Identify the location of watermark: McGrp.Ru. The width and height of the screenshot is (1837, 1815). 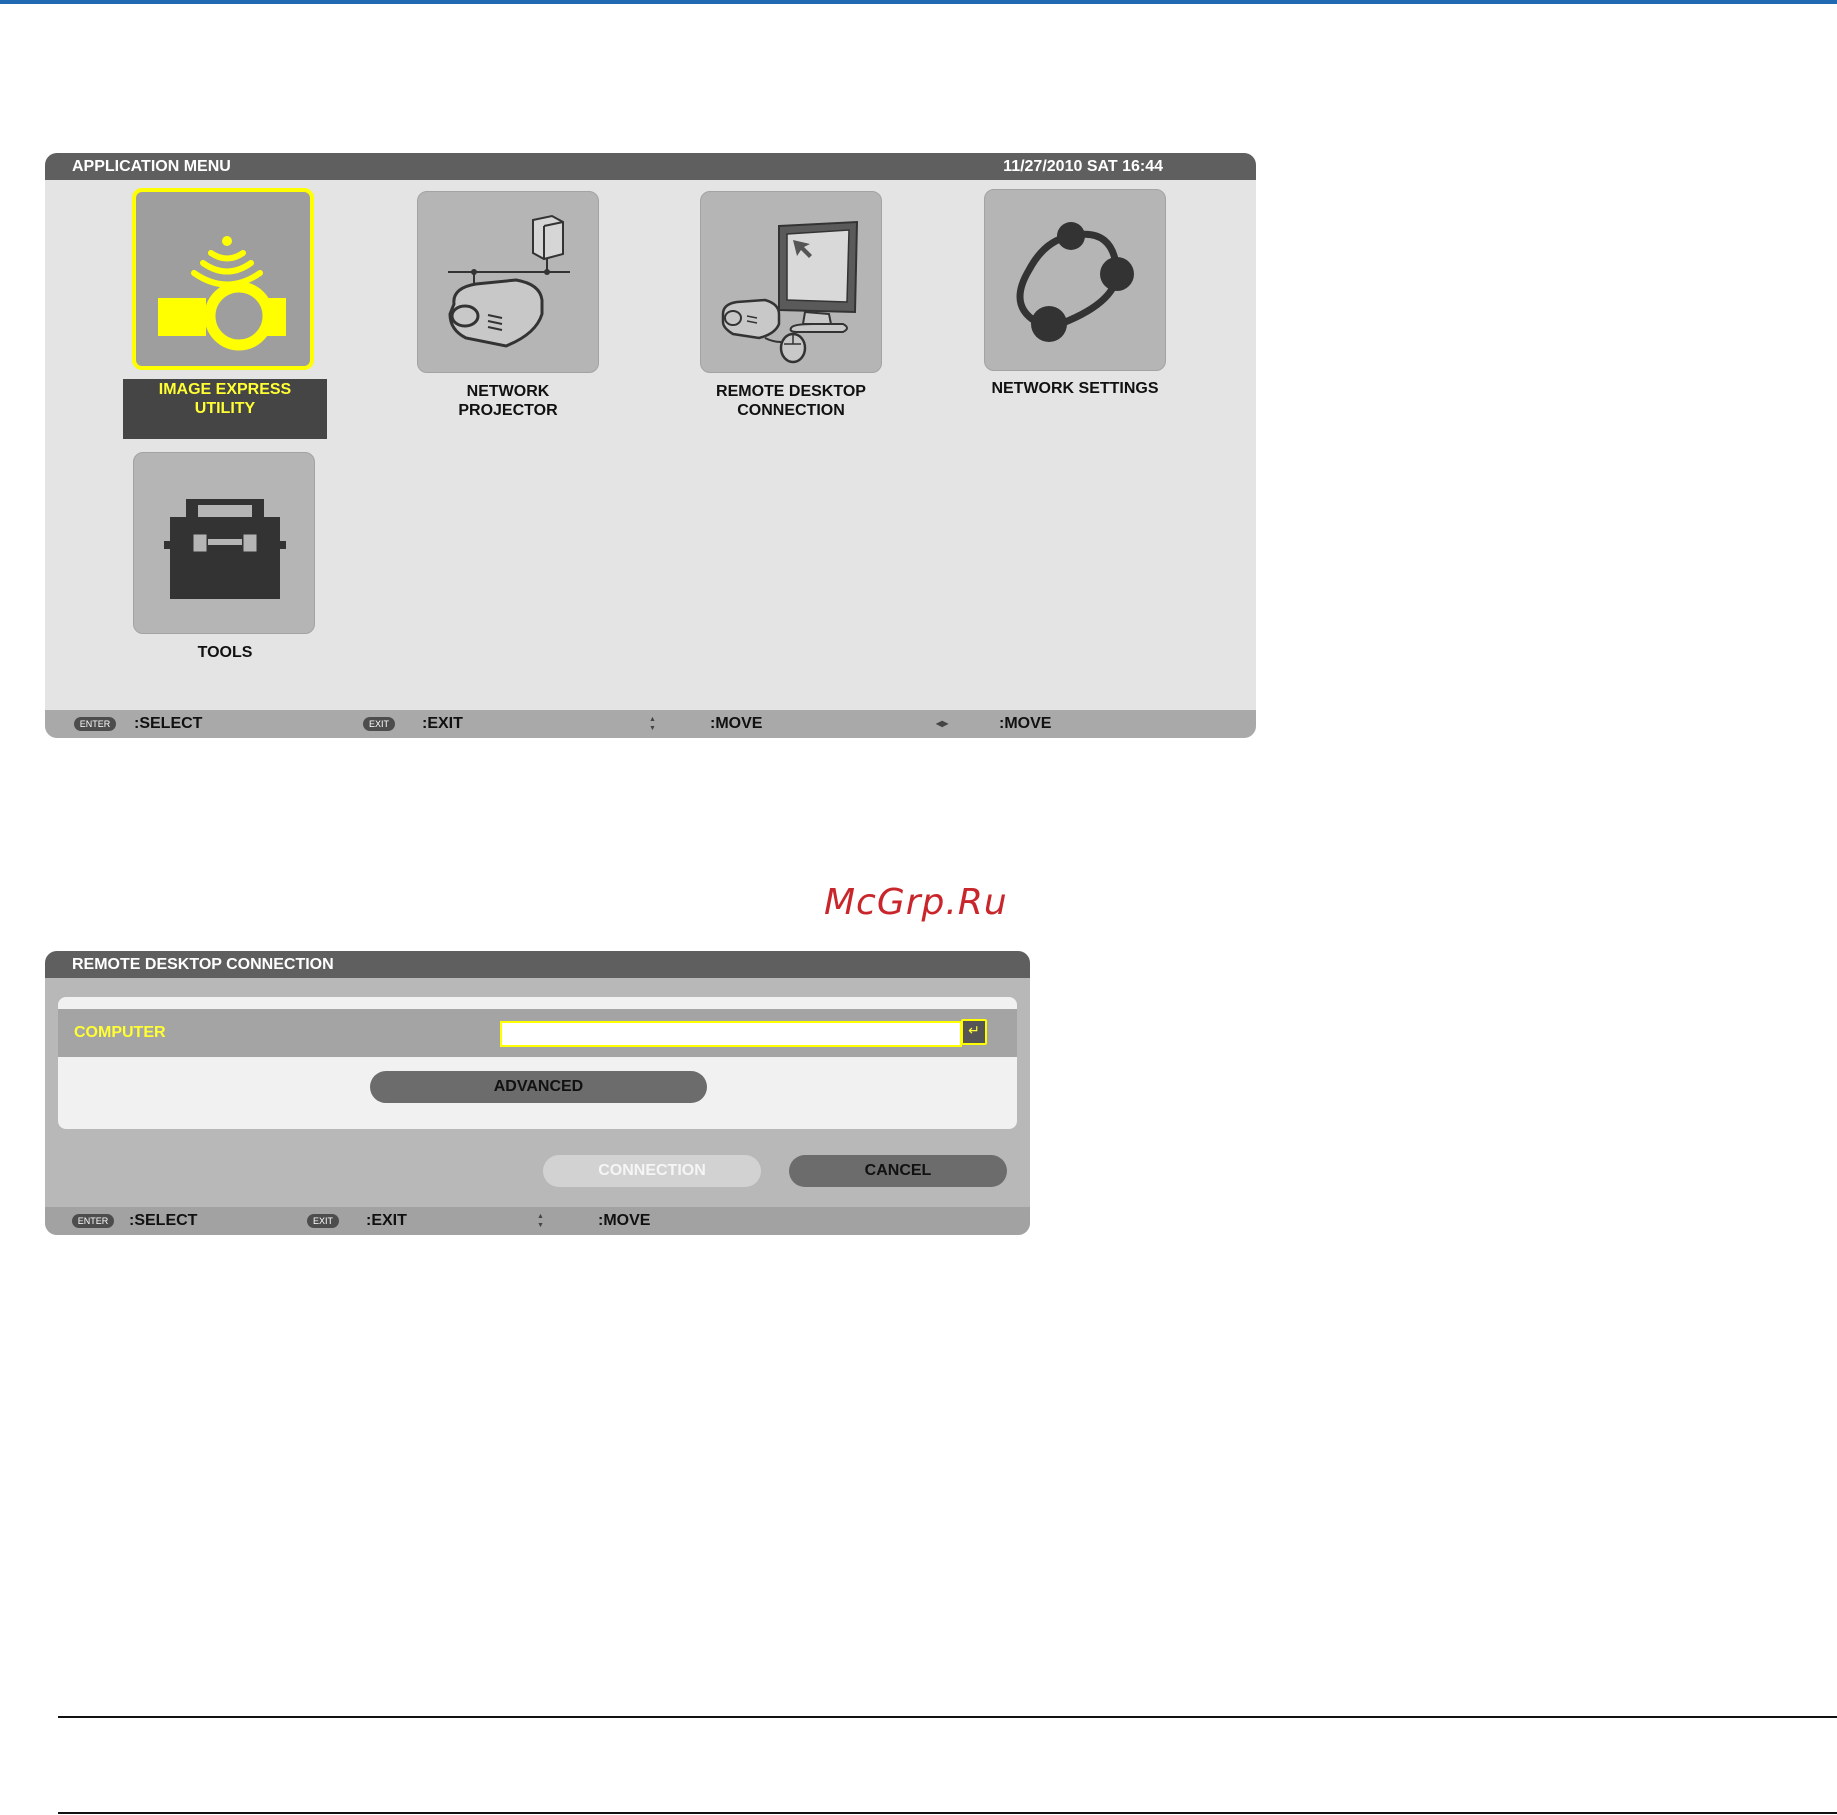
(916, 902).